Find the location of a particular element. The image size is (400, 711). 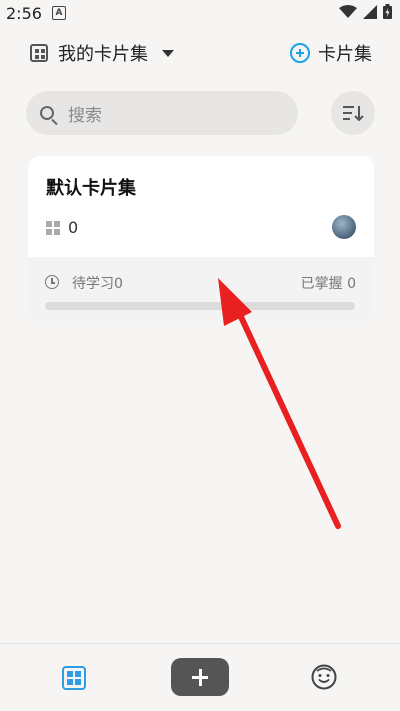

mastered-count: 已掌握 0 is located at coordinates (328, 284).